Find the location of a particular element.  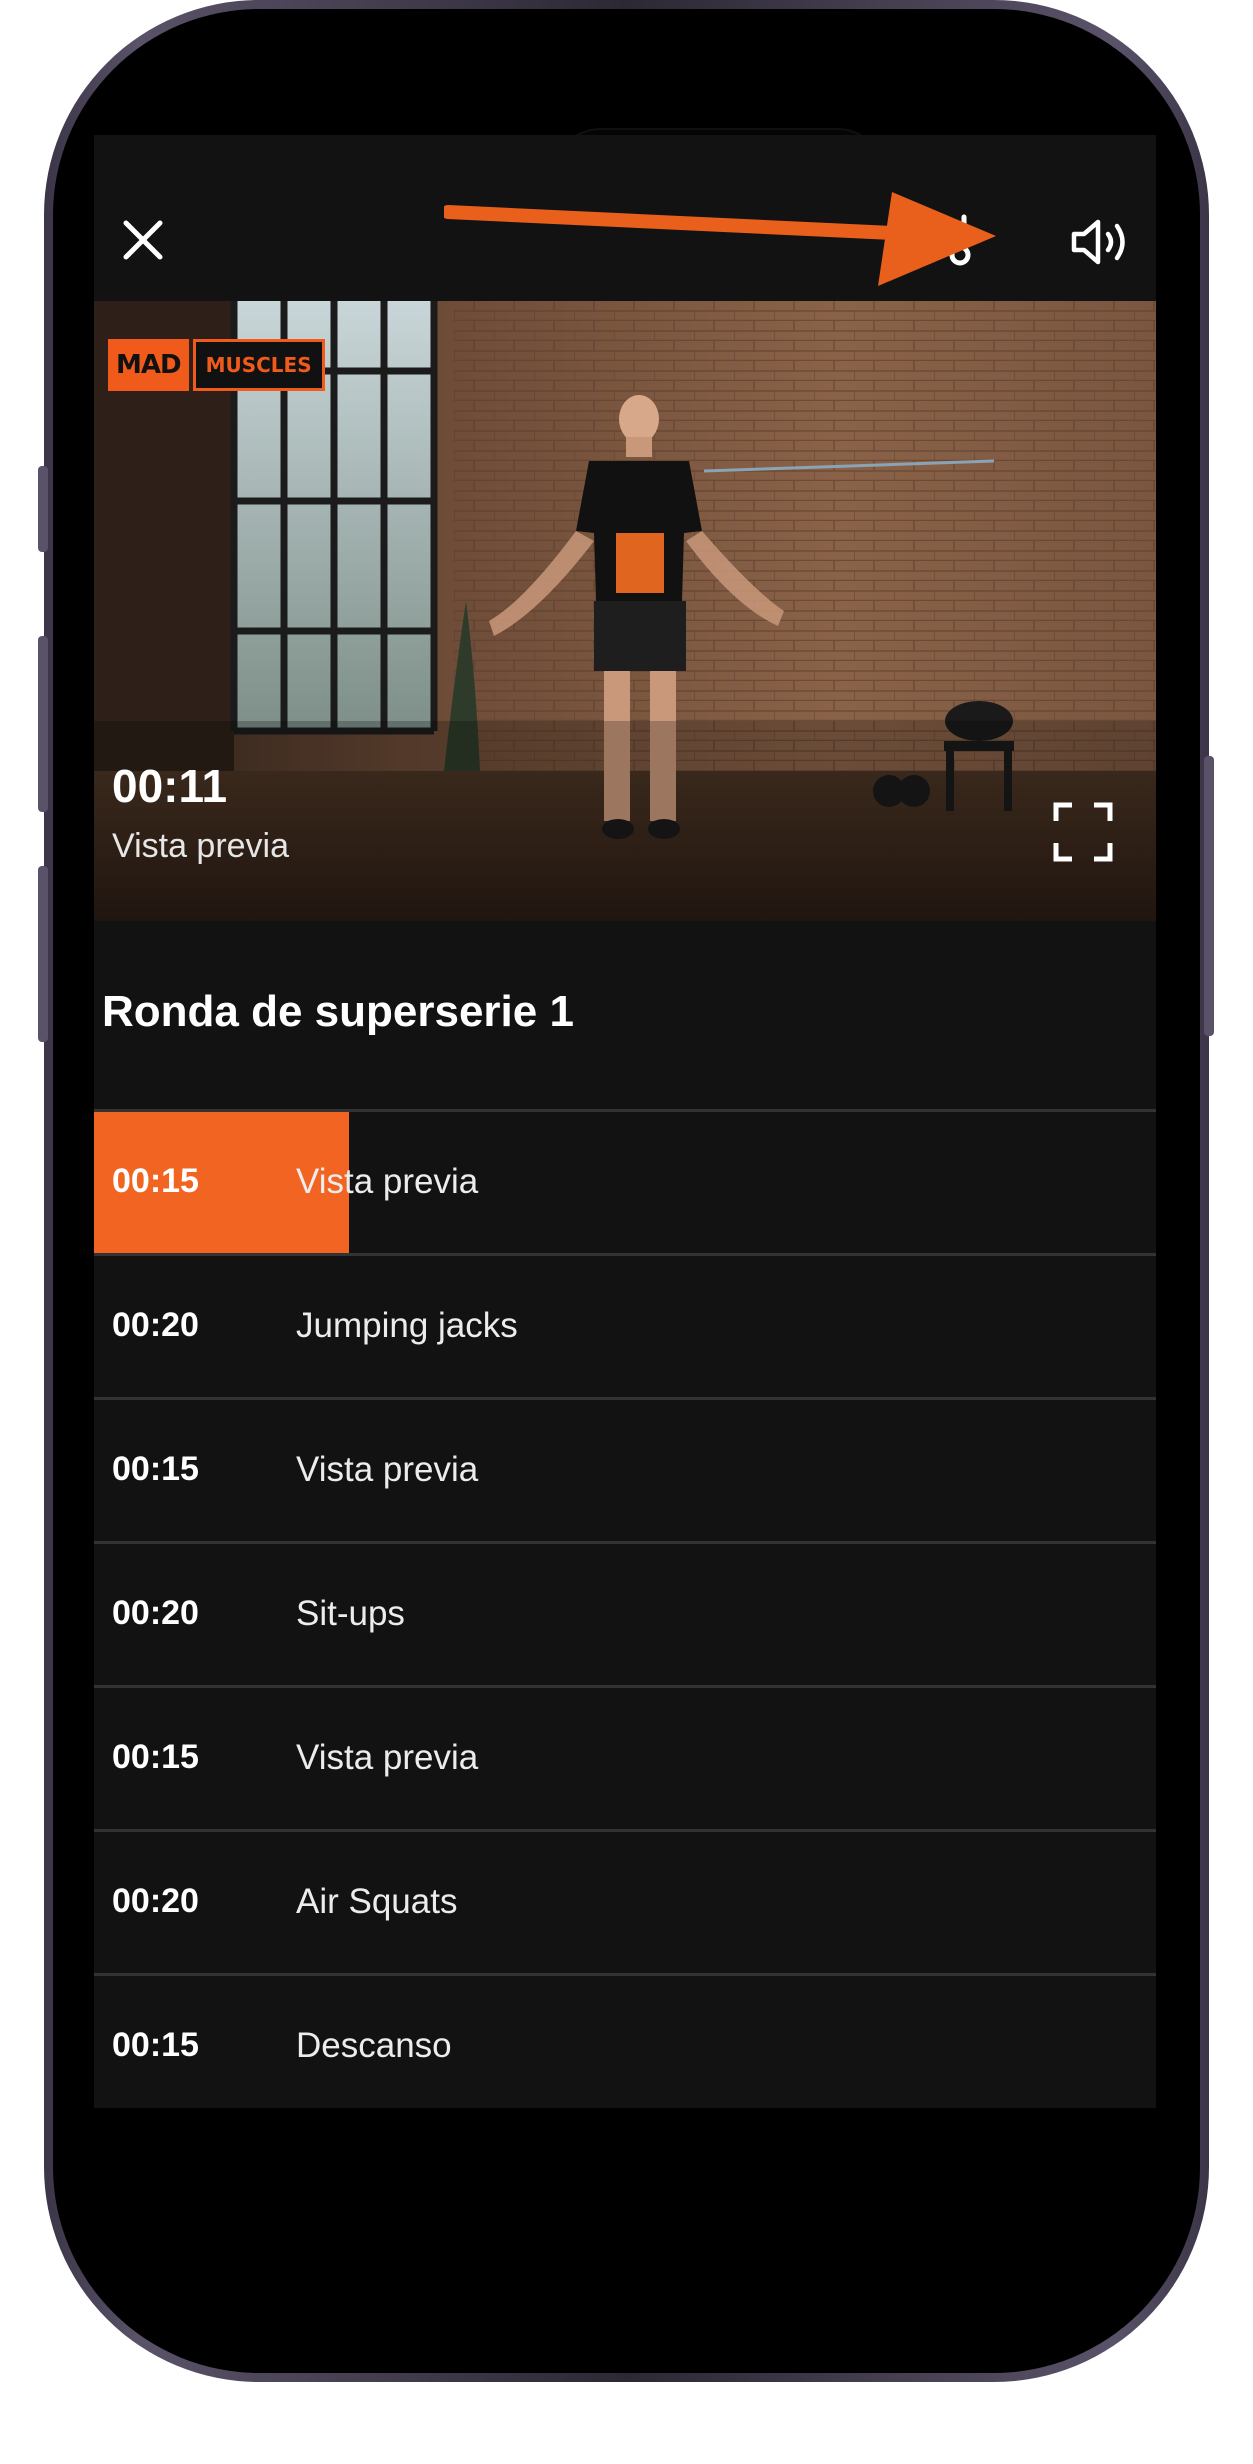

exercise-row-5: 00:15 Vista previa is located at coordinates (625, 1757).